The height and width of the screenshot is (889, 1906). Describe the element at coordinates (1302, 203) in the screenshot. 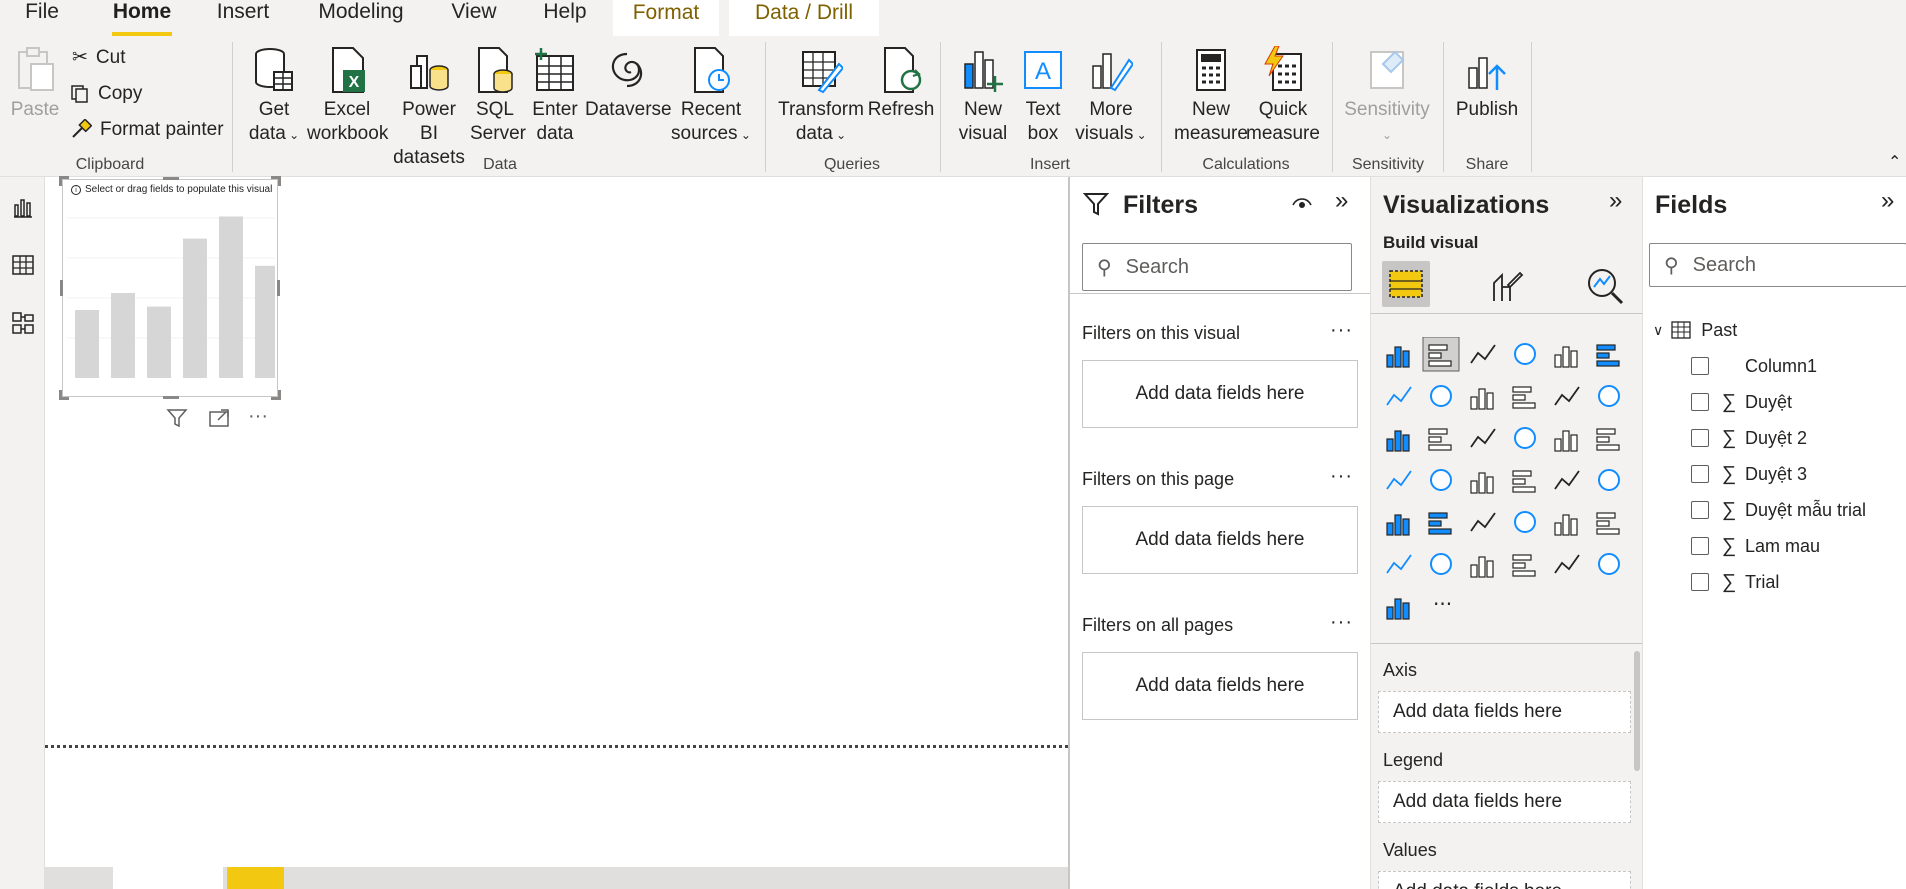

I see `eye-icon` at that location.